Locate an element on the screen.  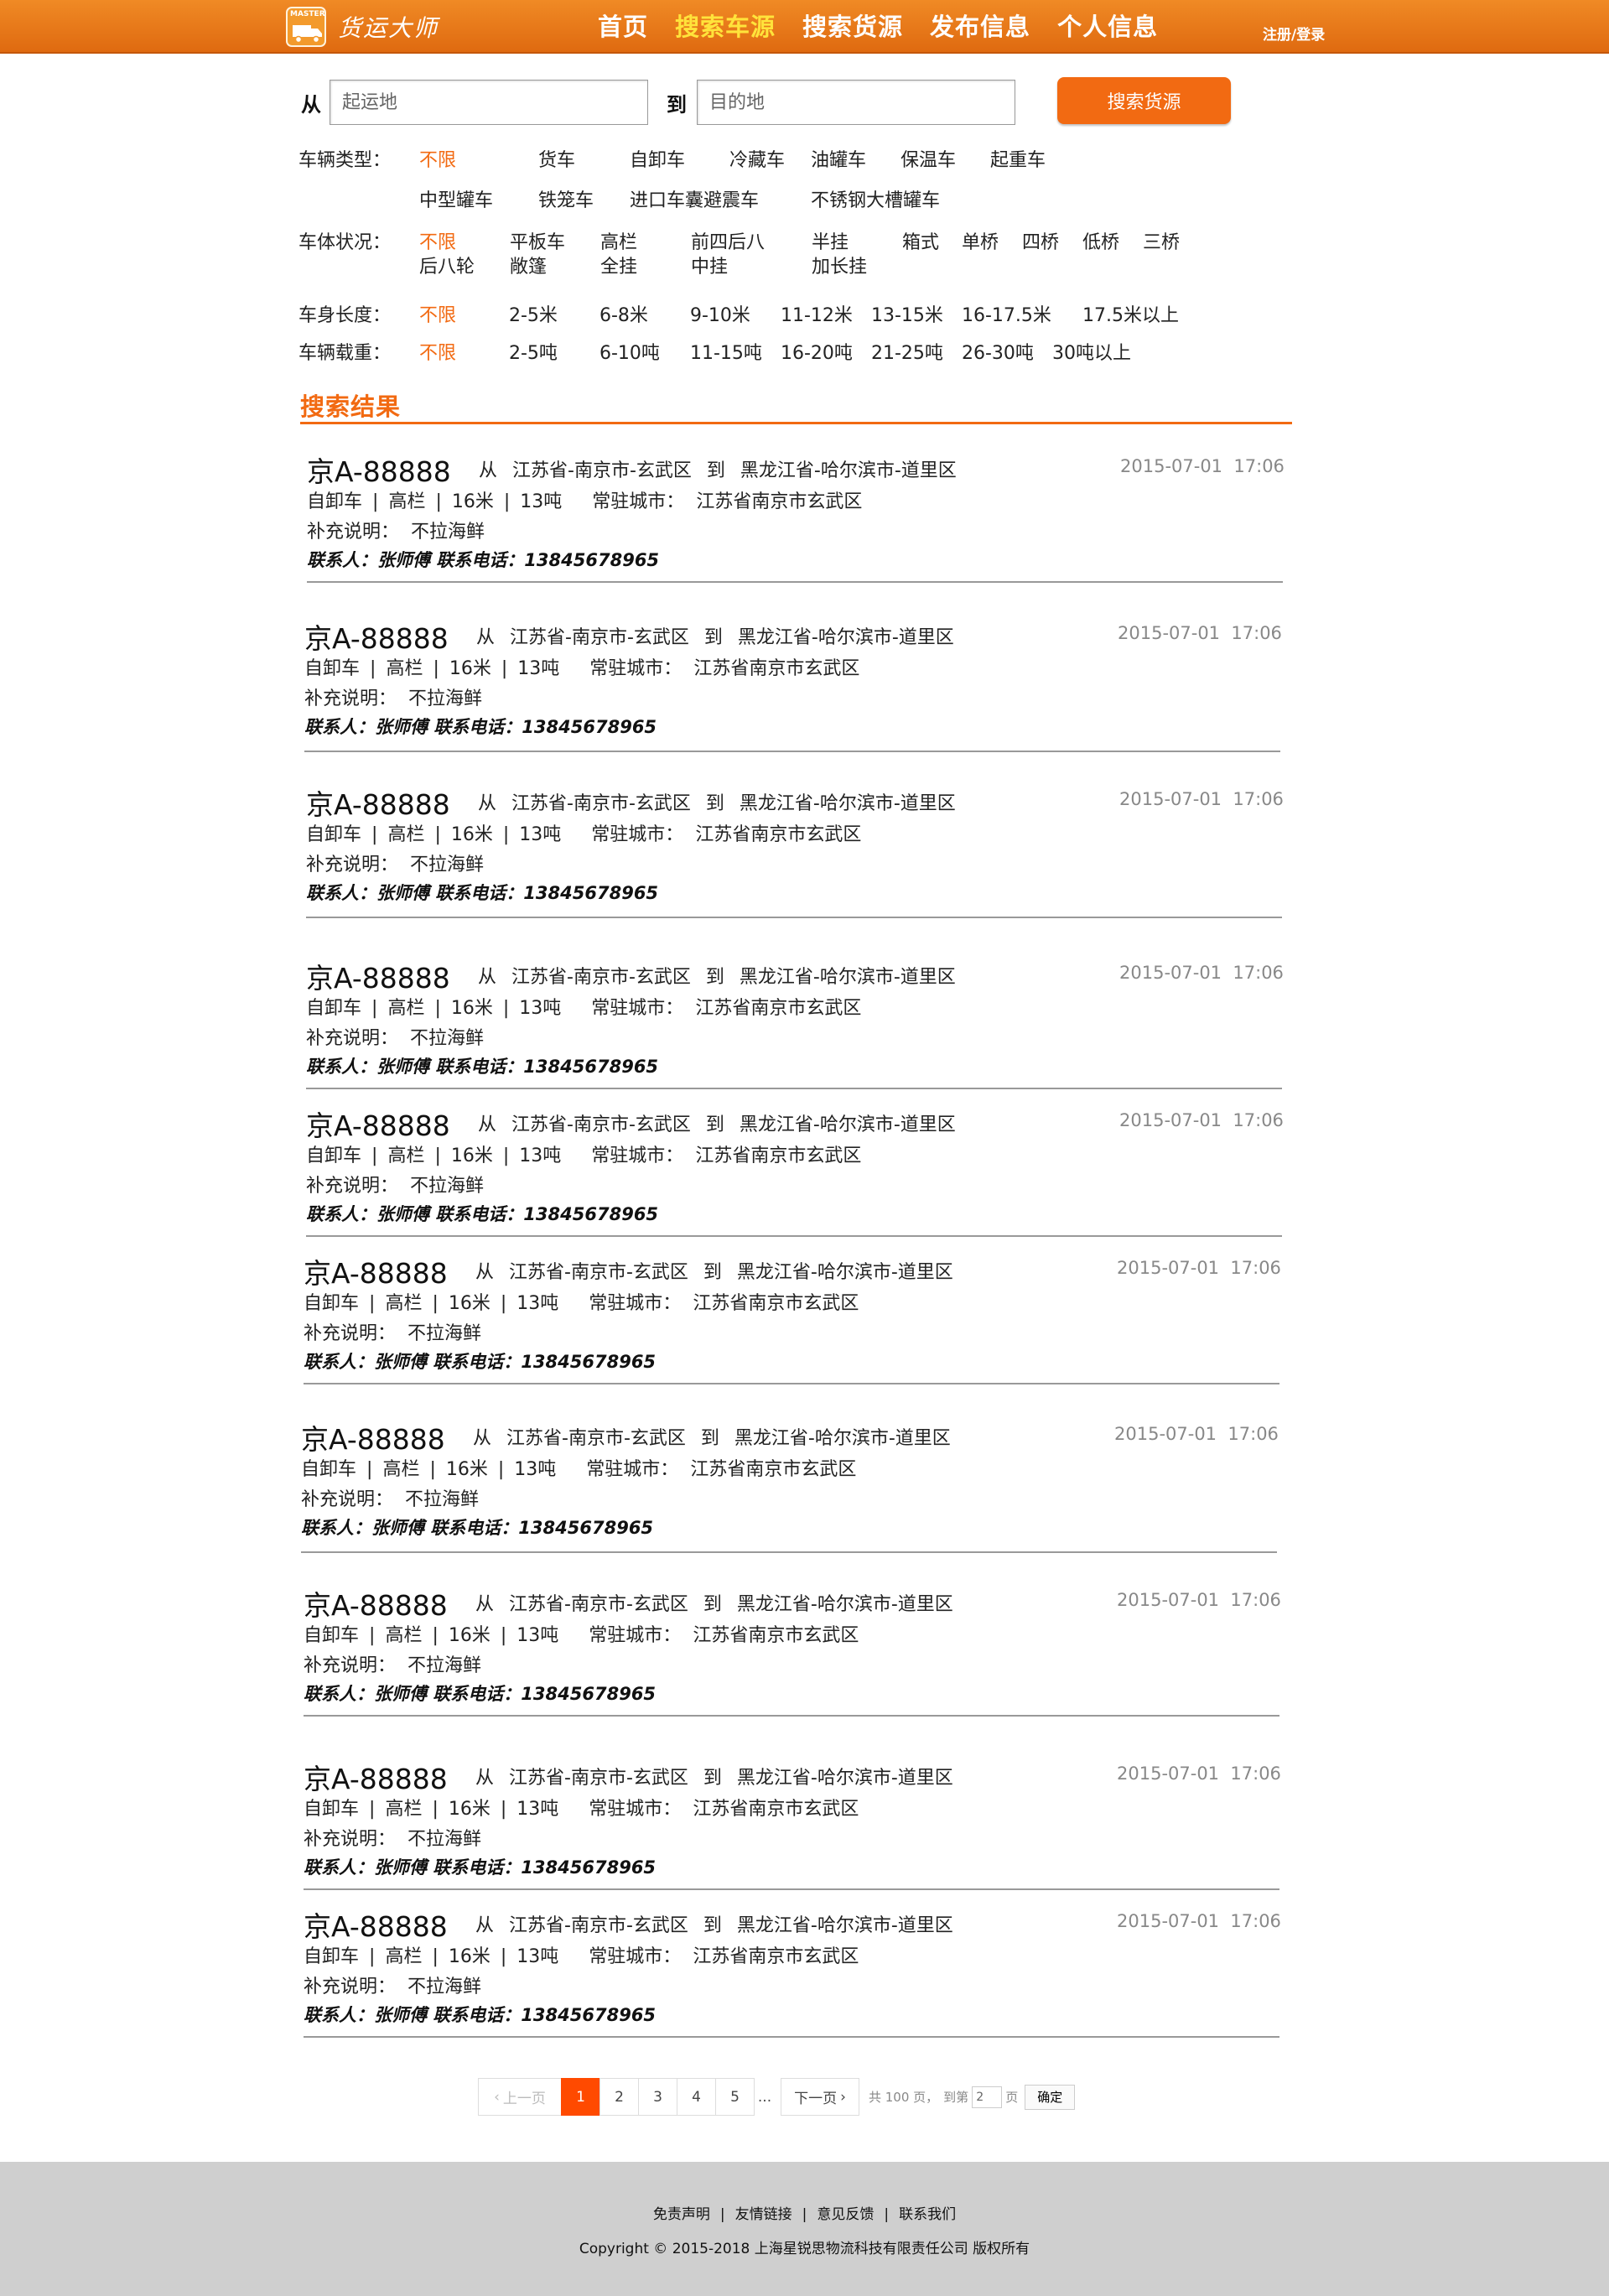
resident-city: 江苏省南京市玄武区 is located at coordinates (776, 1303).